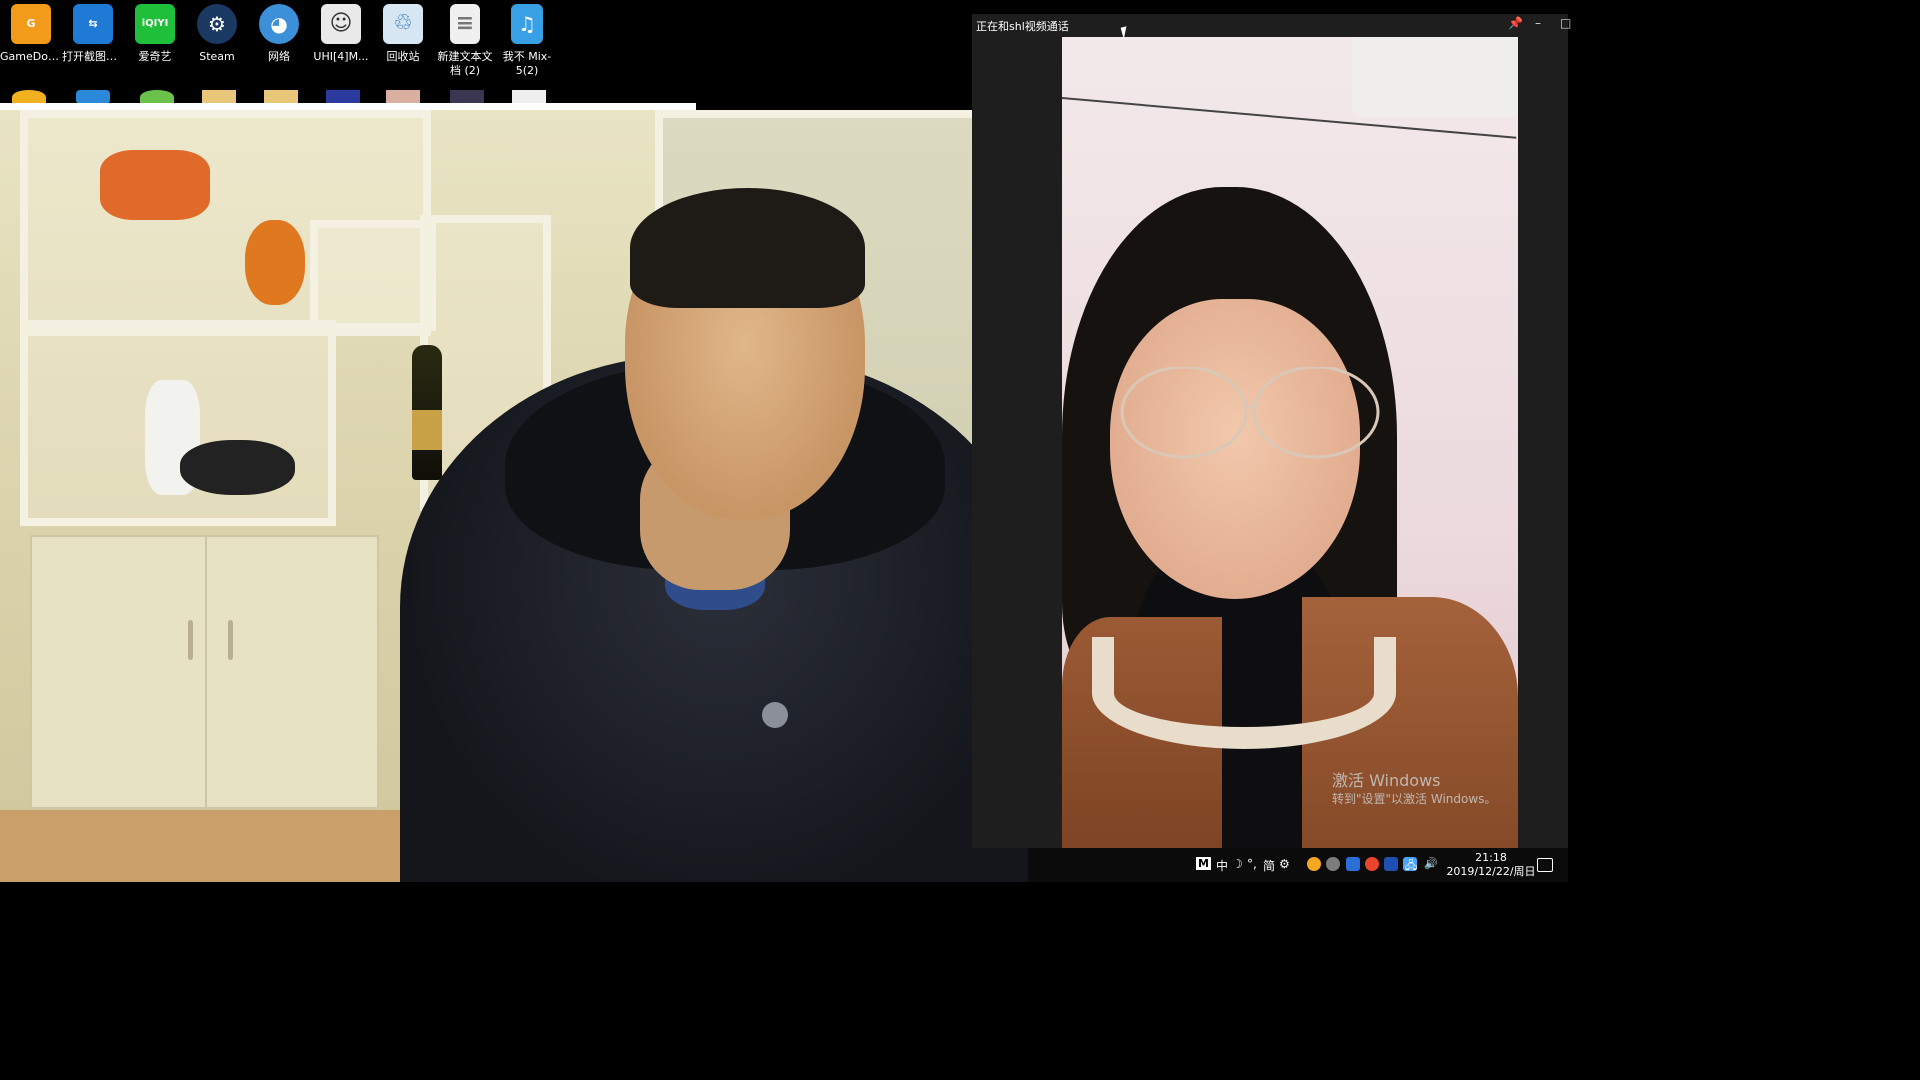 This screenshot has width=1920, height=1080. I want to click on desktop-icon-label: Steam, so click(217, 56).